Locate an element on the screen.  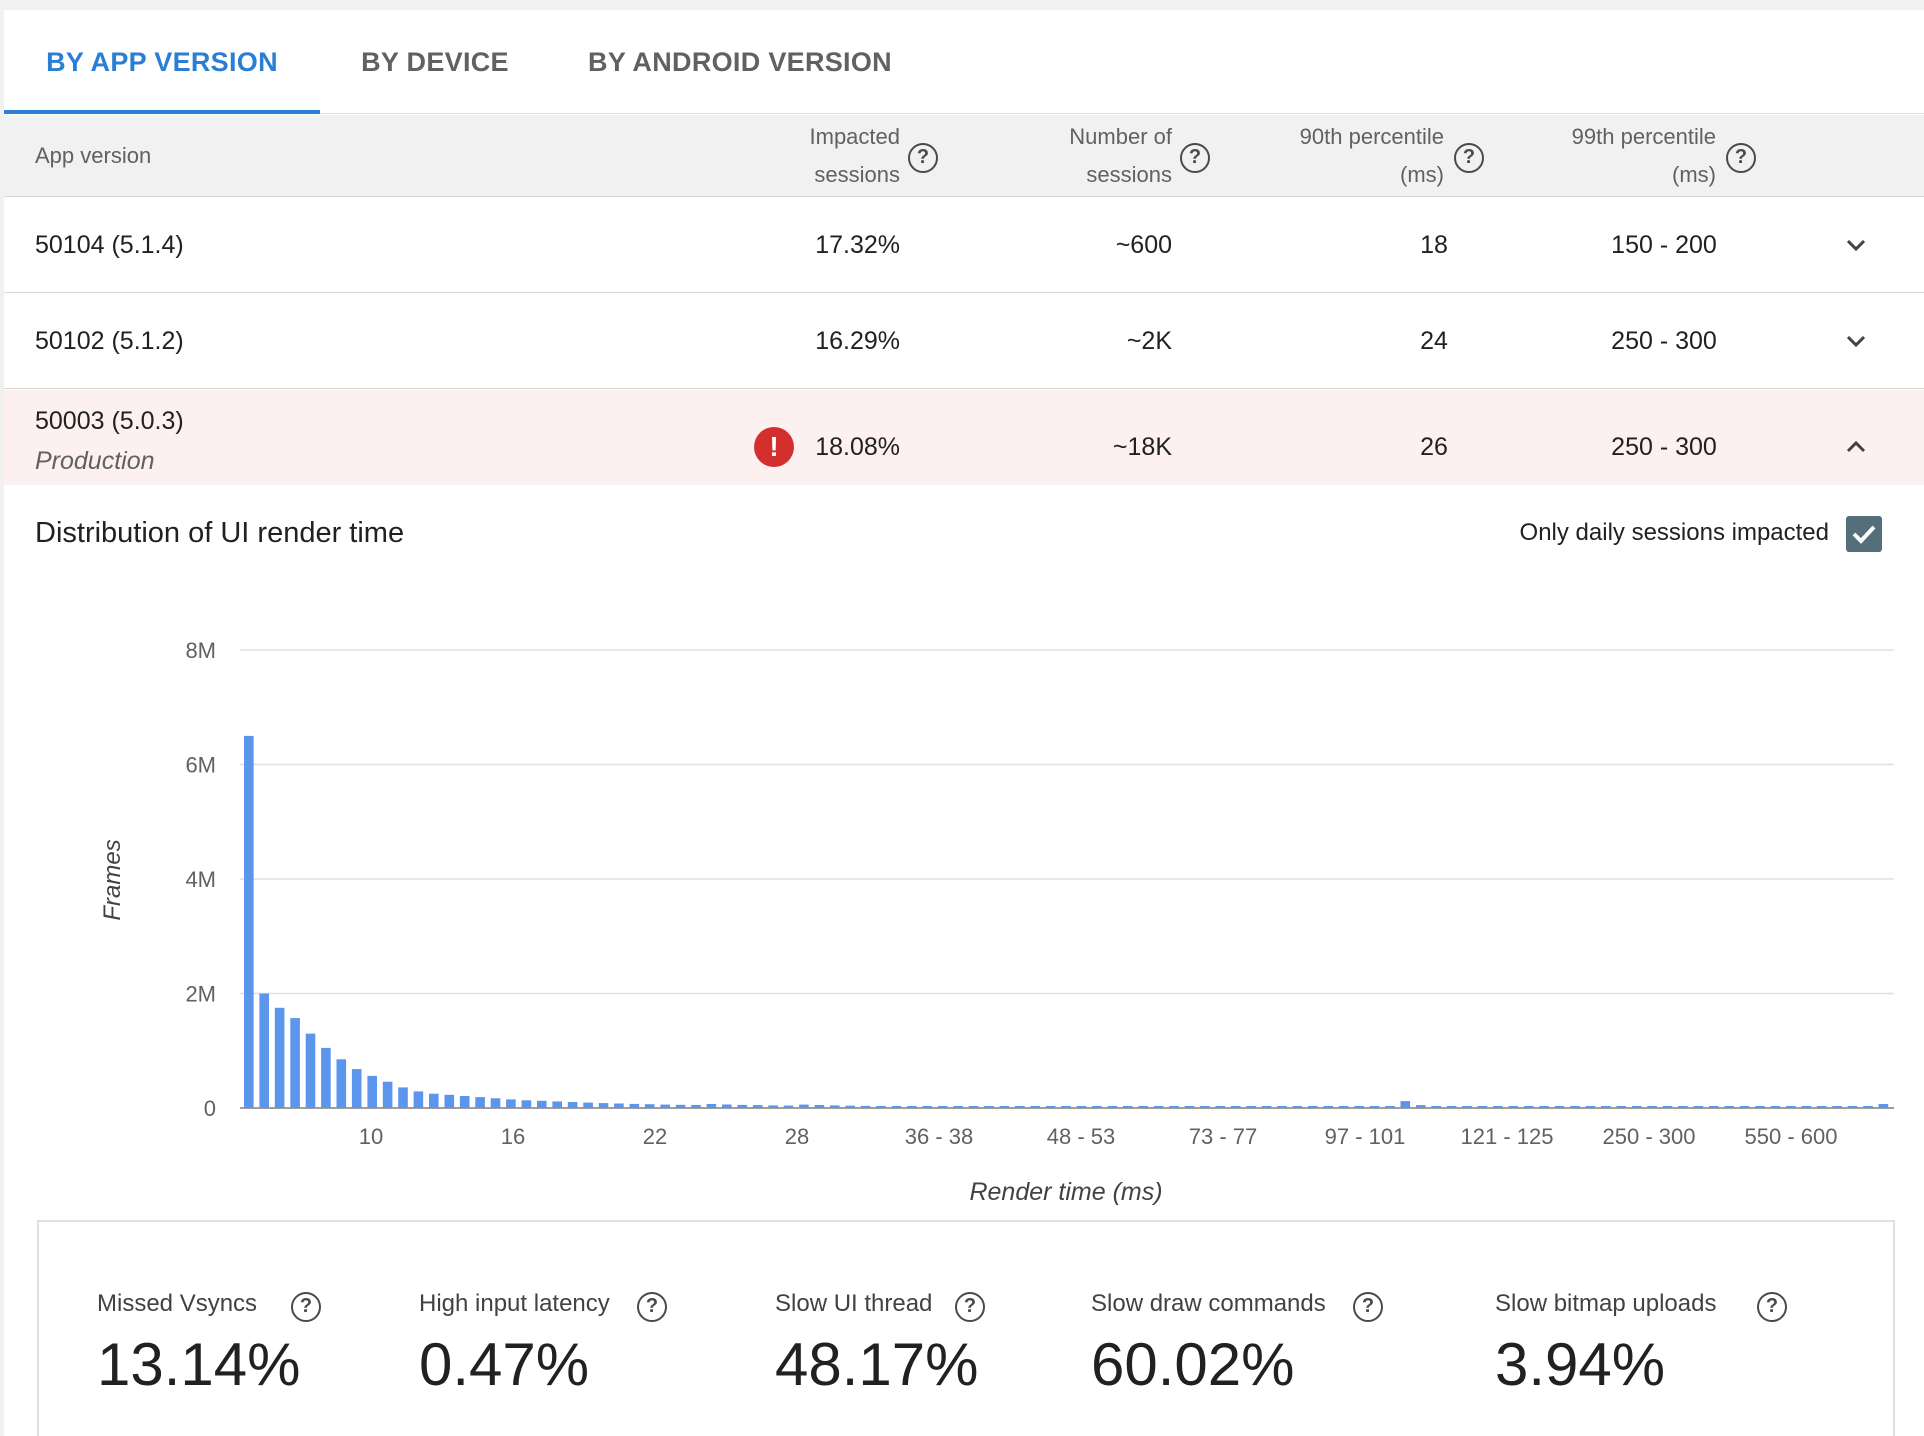
table-row: 50104 (5.1.4) 17.32% ~600 18 150 - 200 is located at coordinates (964, 245).